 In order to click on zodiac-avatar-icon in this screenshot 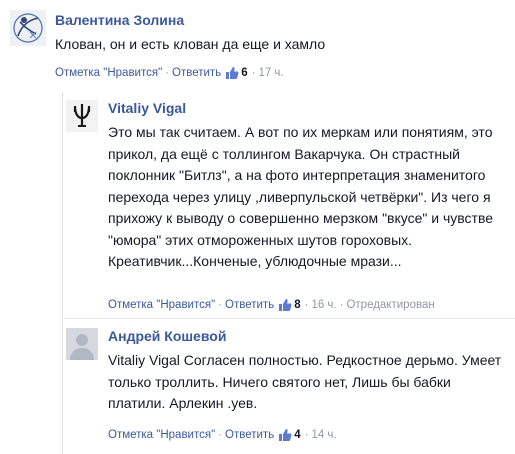, I will do `click(28, 28)`.